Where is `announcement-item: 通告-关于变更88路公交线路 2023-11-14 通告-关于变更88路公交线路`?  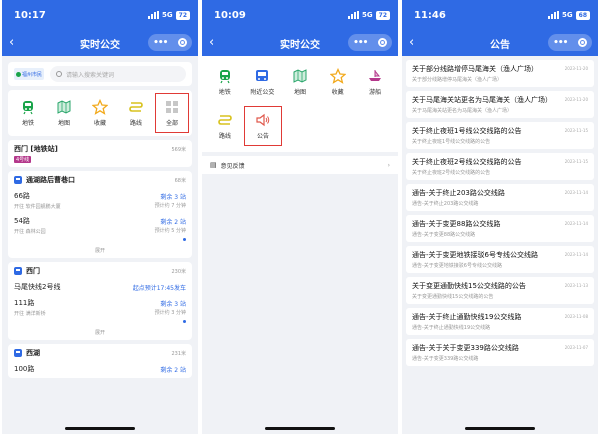 announcement-item: 通告-关于变更88路公交线路 2023-11-14 通告-关于变更88路公交线路 is located at coordinates (500, 228).